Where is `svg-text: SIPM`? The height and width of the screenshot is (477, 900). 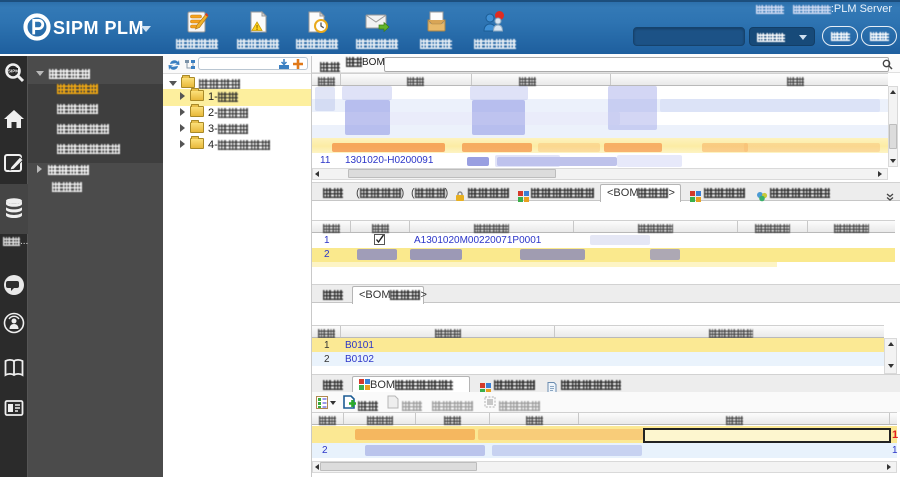 svg-text: SIPM is located at coordinates (13, 71).